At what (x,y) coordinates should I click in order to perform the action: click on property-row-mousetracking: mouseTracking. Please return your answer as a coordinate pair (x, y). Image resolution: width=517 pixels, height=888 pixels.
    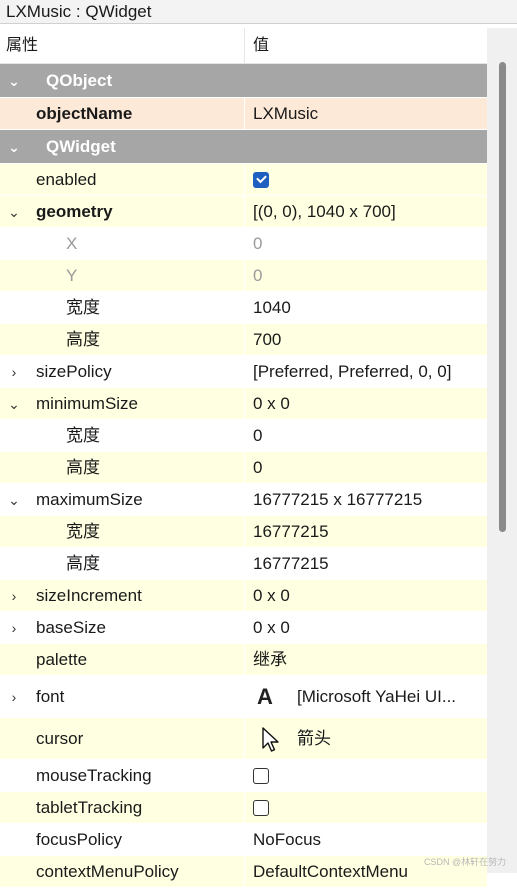
    Looking at the image, I should click on (243, 776).